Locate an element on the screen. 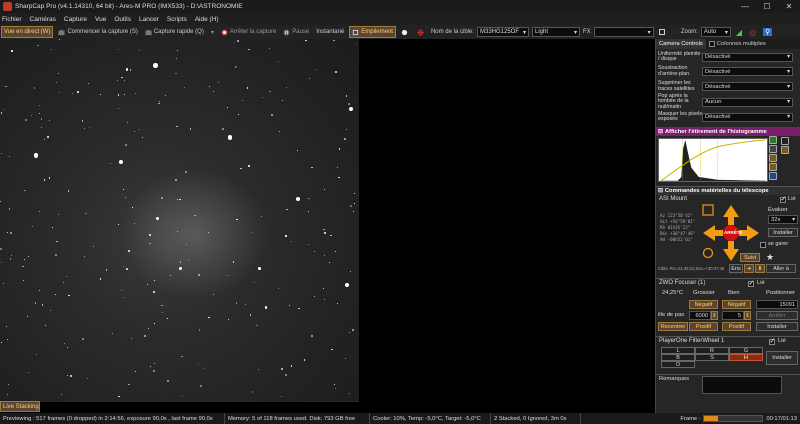 The width and height of the screenshot is (800, 424). menu-run: Lancer is located at coordinates (149, 19).